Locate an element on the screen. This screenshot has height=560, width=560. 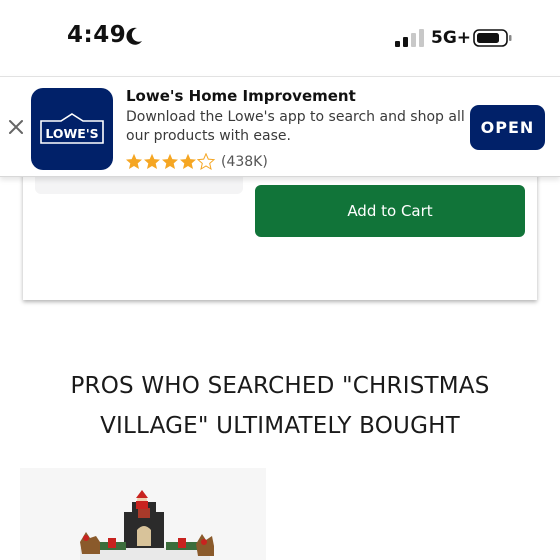
app-rating: (438K) is located at coordinates (196, 162).